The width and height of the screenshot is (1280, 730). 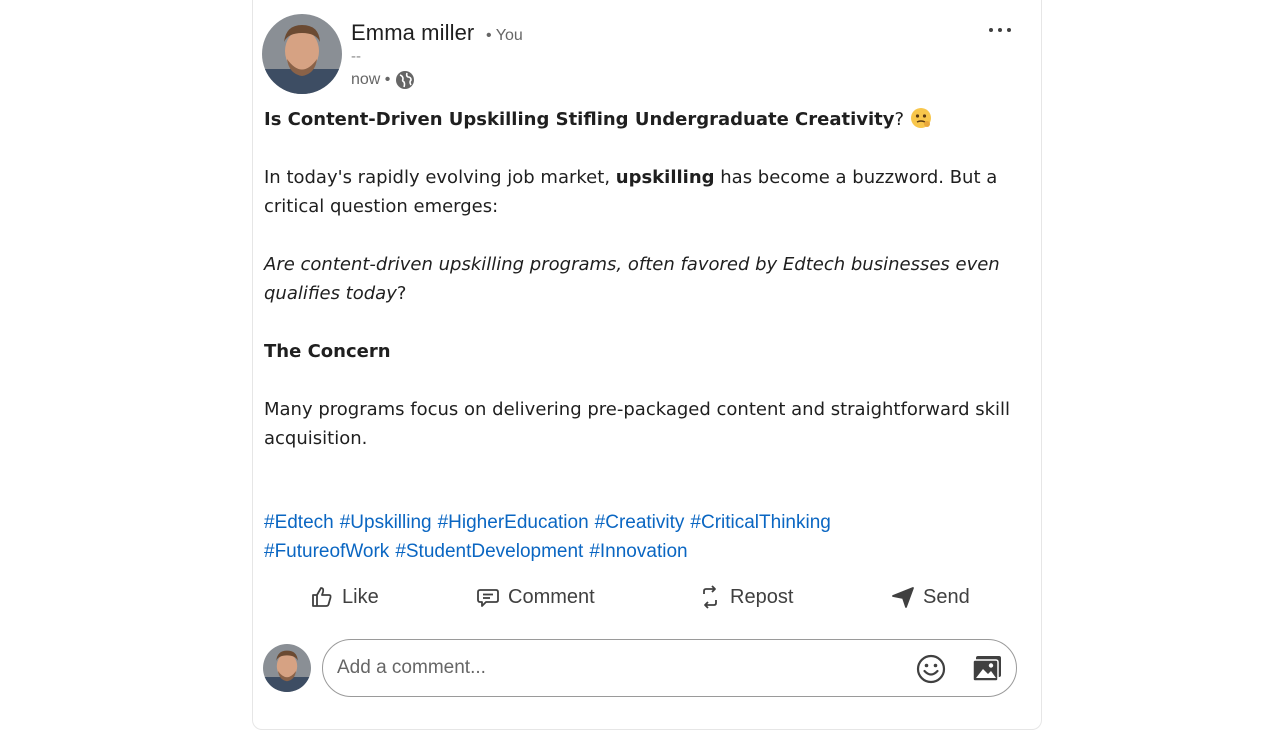 I want to click on emoji-button, so click(x=931, y=669).